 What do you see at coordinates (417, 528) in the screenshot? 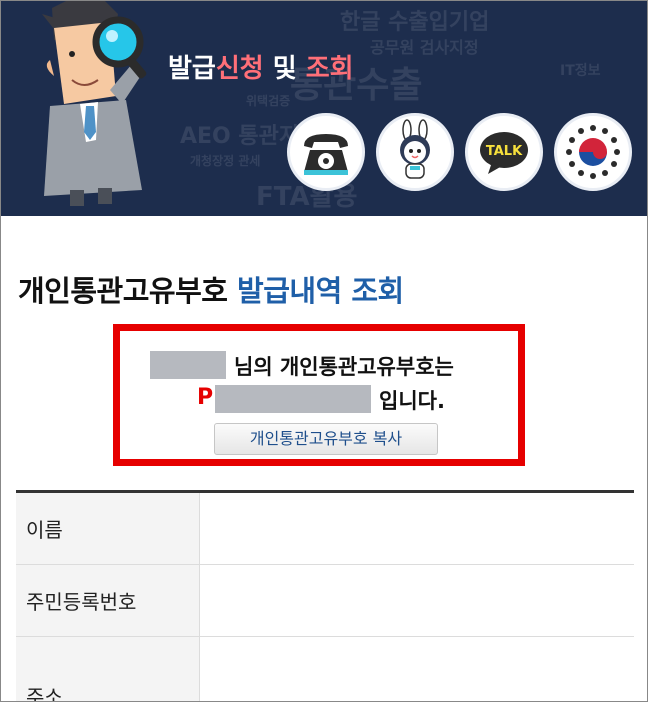
I see `row-value-name` at bounding box center [417, 528].